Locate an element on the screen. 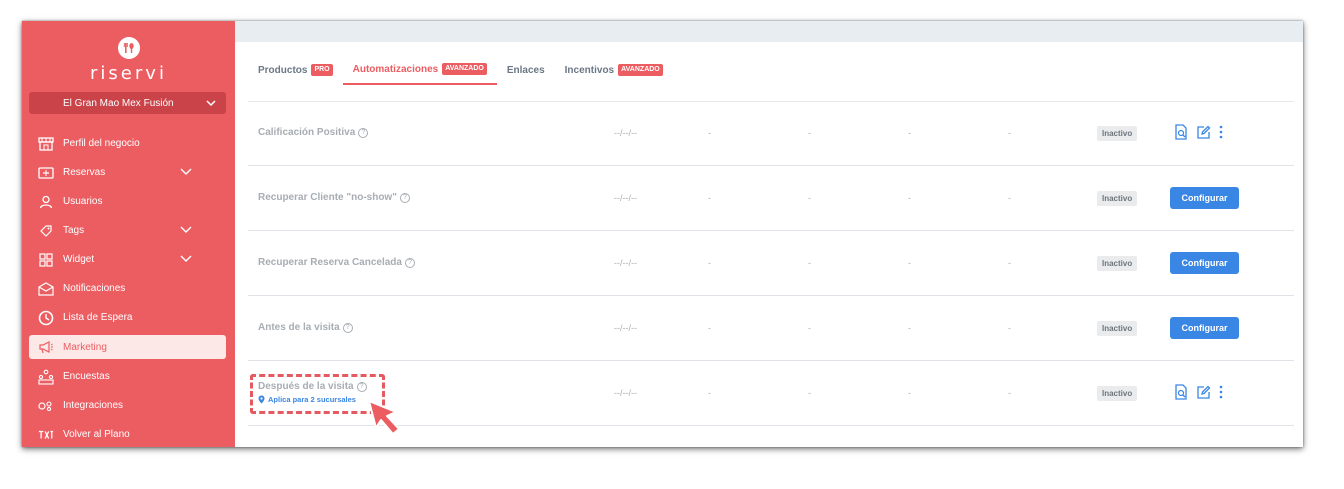 This screenshot has height=489, width=1344. sidebar-item-volver-plano: Volver al Plano is located at coordinates (128, 433).